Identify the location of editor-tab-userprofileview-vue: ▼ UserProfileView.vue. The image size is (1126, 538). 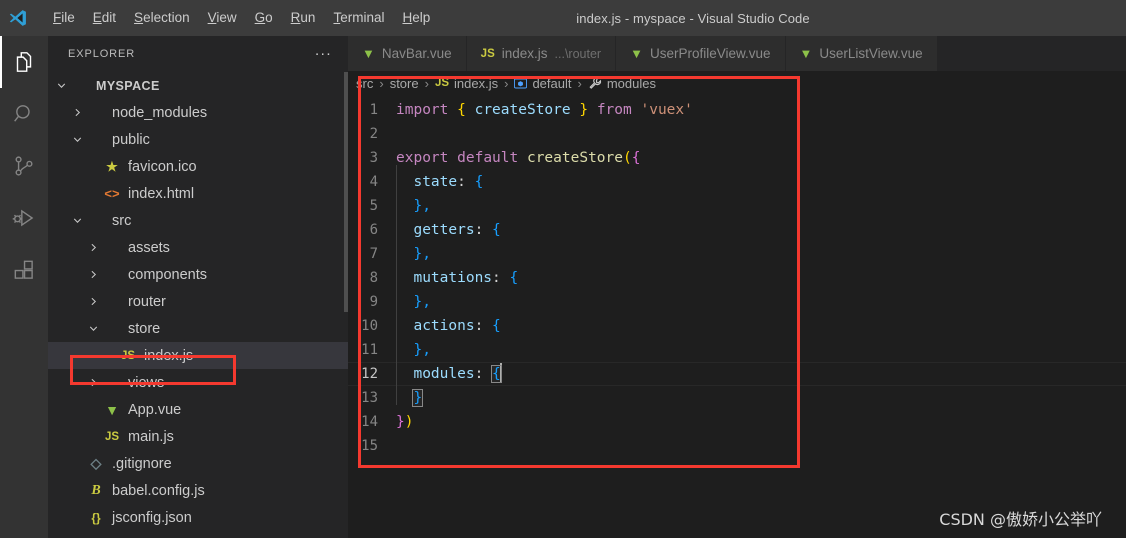
(701, 53).